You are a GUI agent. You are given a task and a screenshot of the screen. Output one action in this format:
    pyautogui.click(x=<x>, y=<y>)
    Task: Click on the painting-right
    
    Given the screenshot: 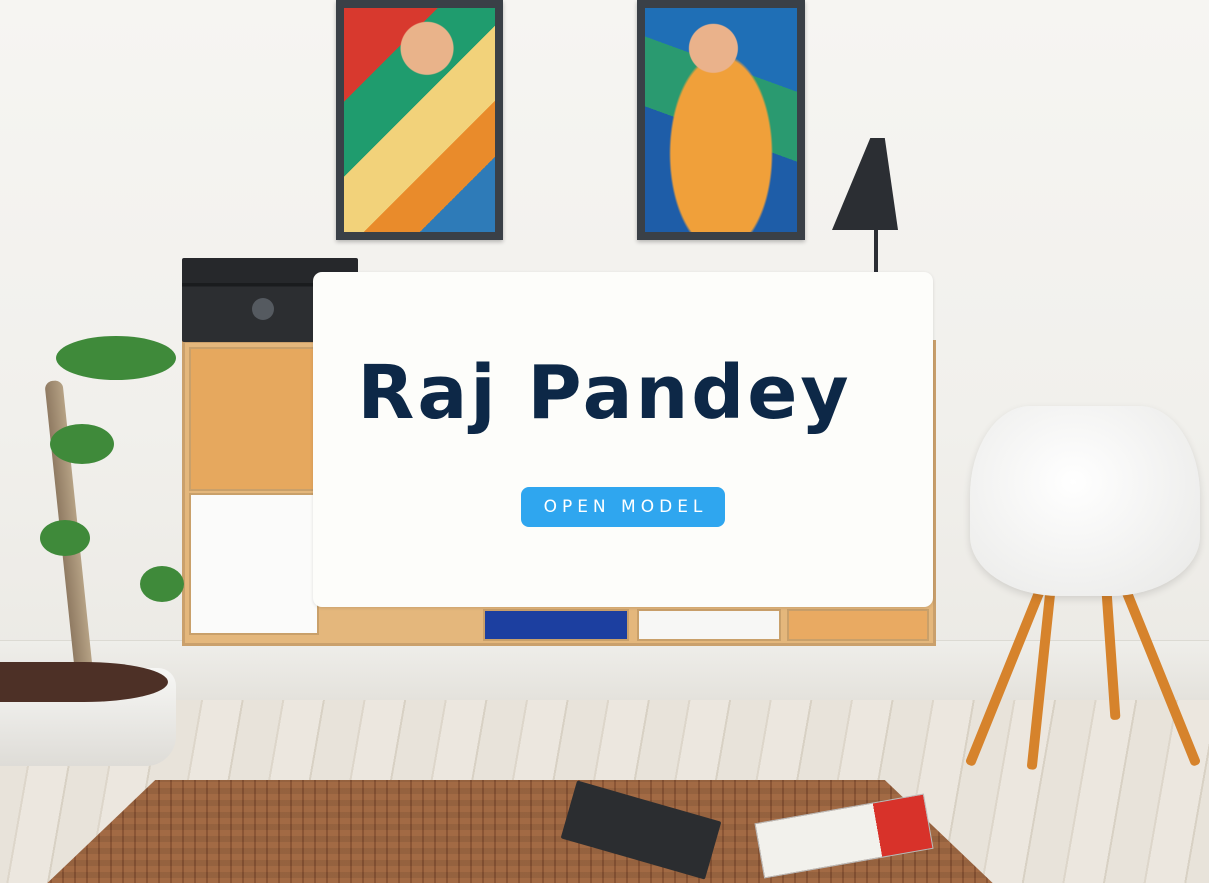 What is the action you would take?
    pyautogui.click(x=721, y=120)
    